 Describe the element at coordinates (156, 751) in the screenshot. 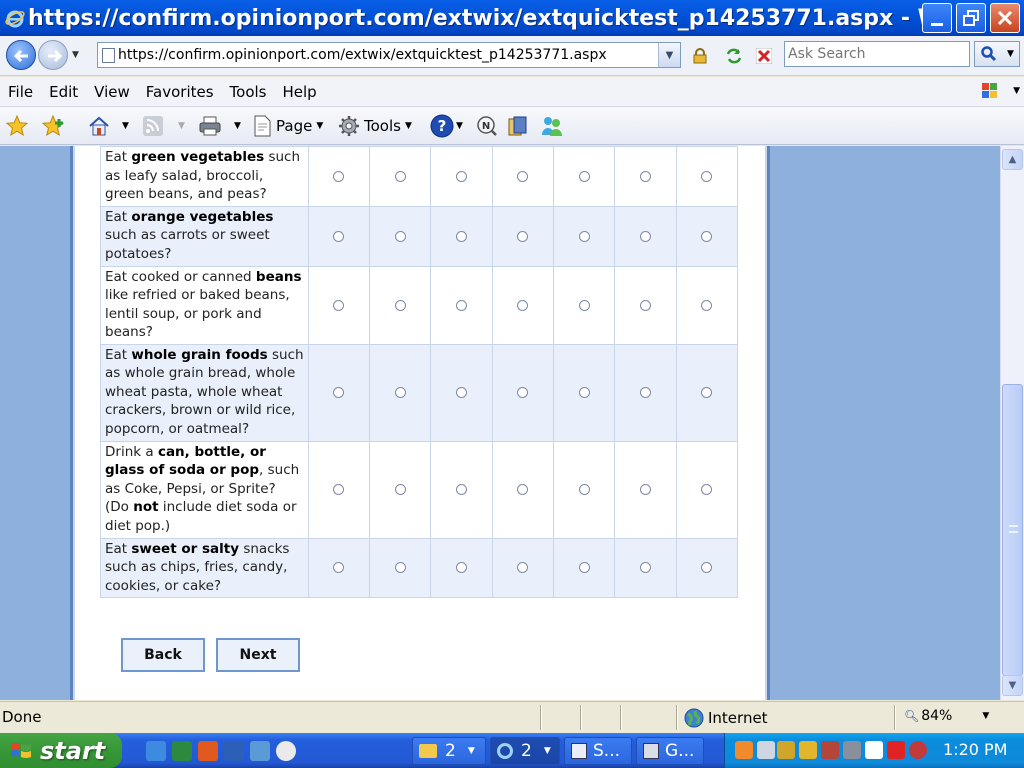

I see `ie-quicklaunch-icon` at that location.